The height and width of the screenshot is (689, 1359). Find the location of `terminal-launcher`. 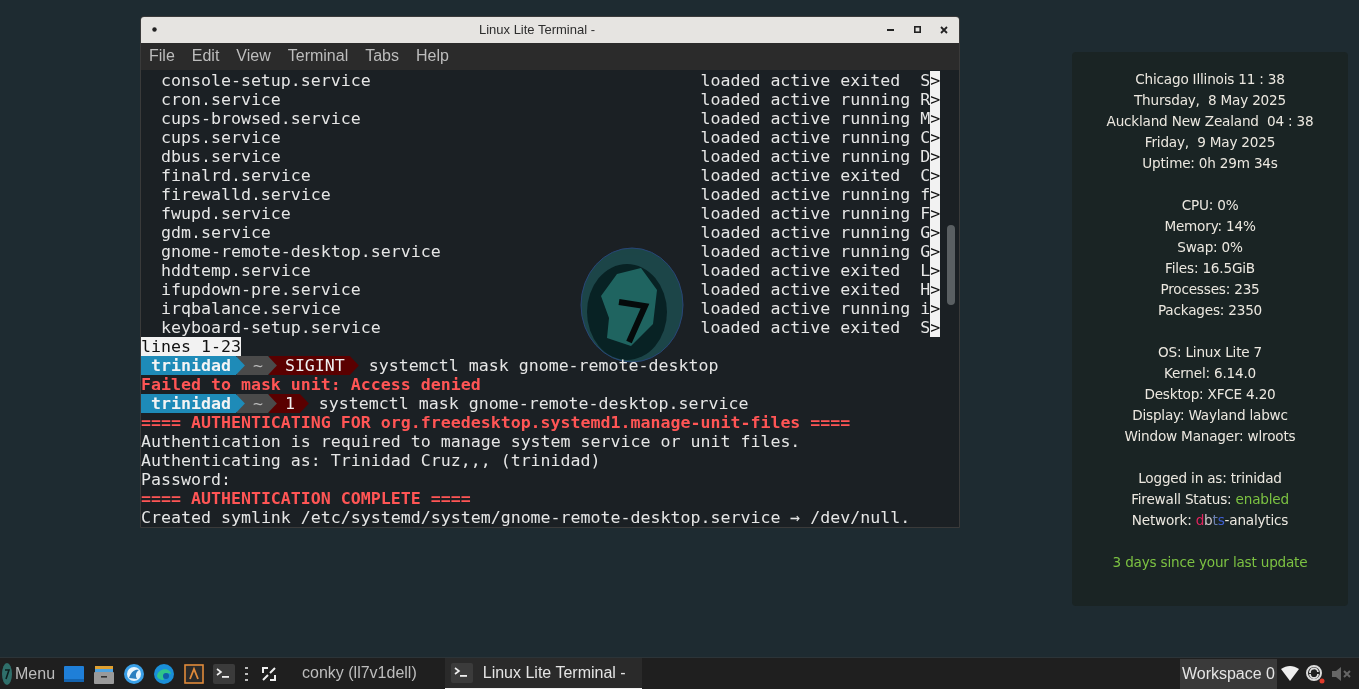

terminal-launcher is located at coordinates (224, 673).